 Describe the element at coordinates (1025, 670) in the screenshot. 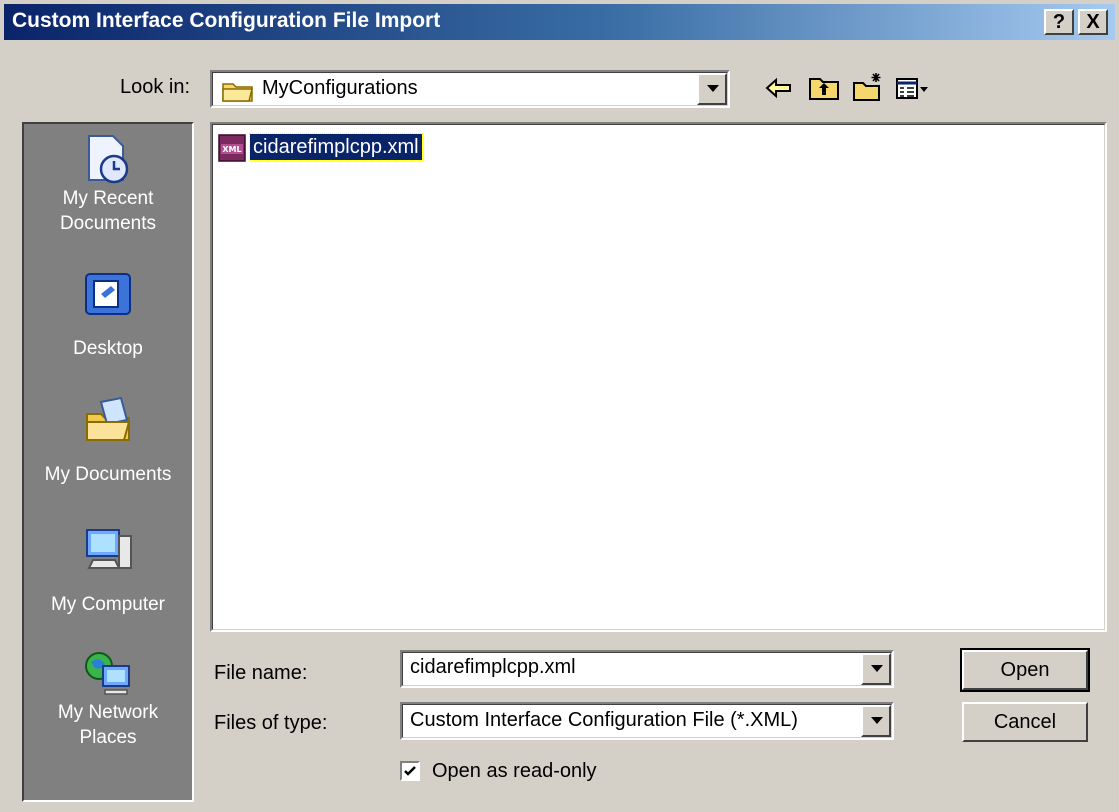

I see `open-button: Open` at that location.